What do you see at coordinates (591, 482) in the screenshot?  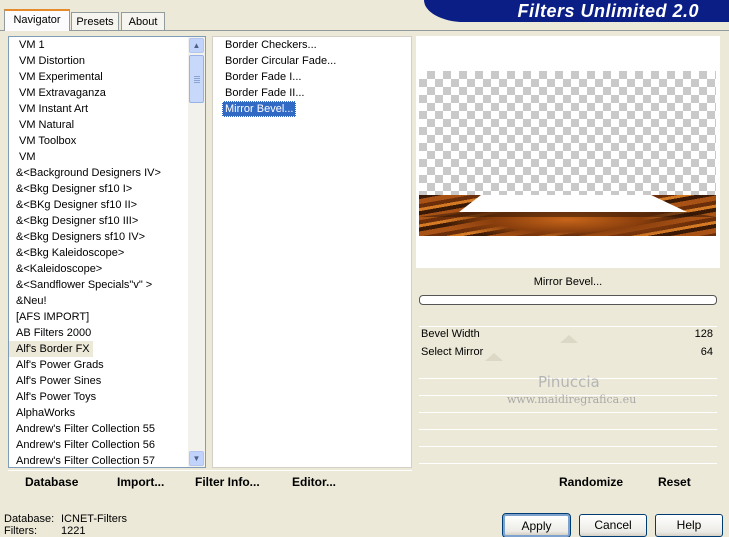 I see `randomize-button: Randomize` at bounding box center [591, 482].